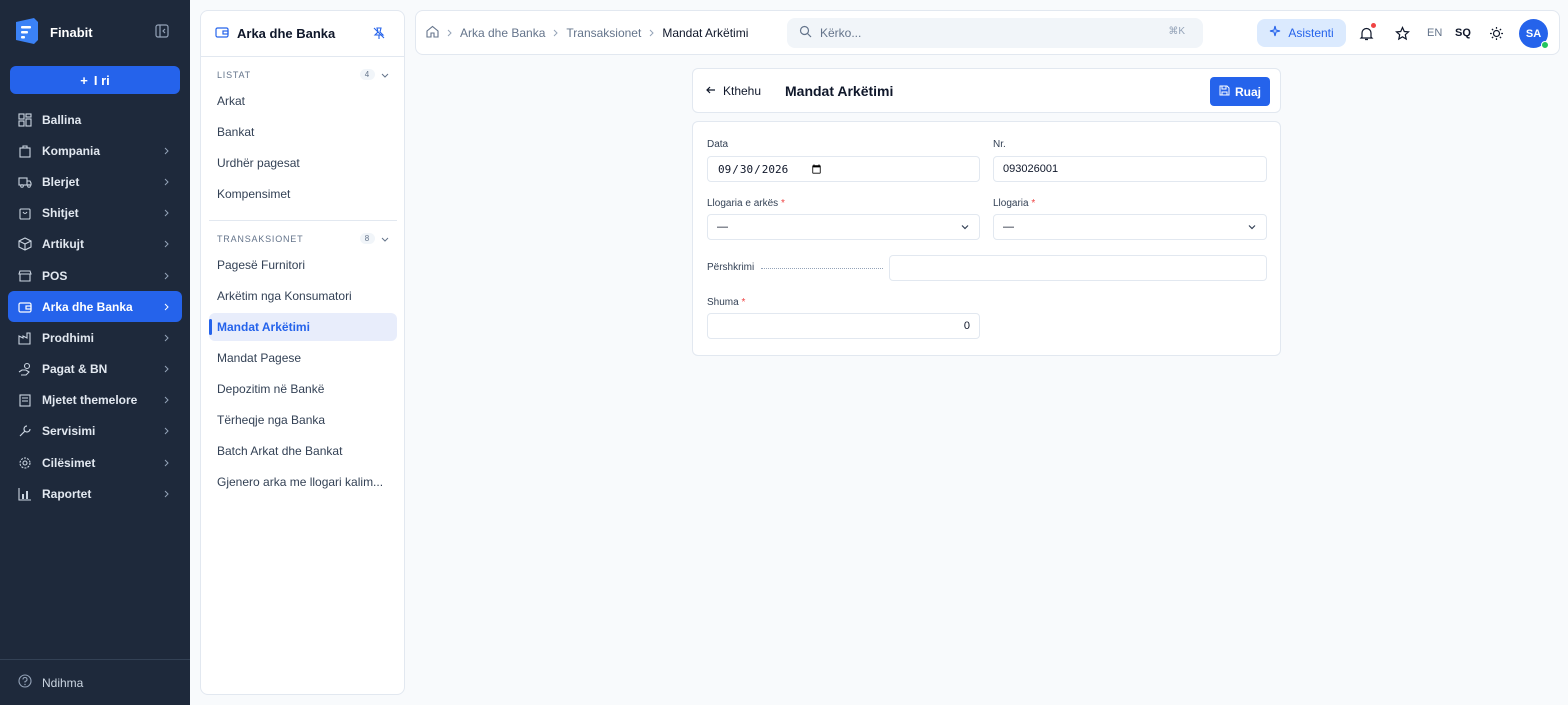 The image size is (1568, 705). Describe the element at coordinates (25, 682) in the screenshot. I see `help-circle-icon` at that location.